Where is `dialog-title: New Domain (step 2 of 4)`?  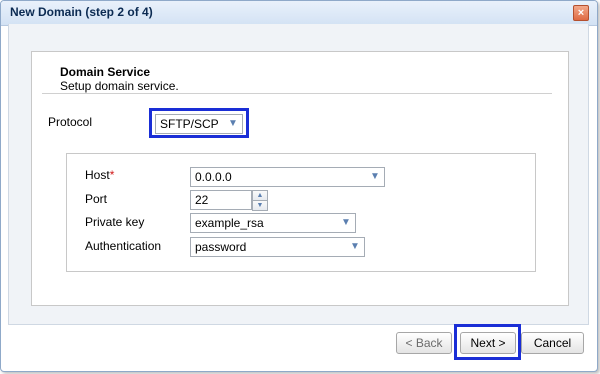 dialog-title: New Domain (step 2 of 4) is located at coordinates (81, 12).